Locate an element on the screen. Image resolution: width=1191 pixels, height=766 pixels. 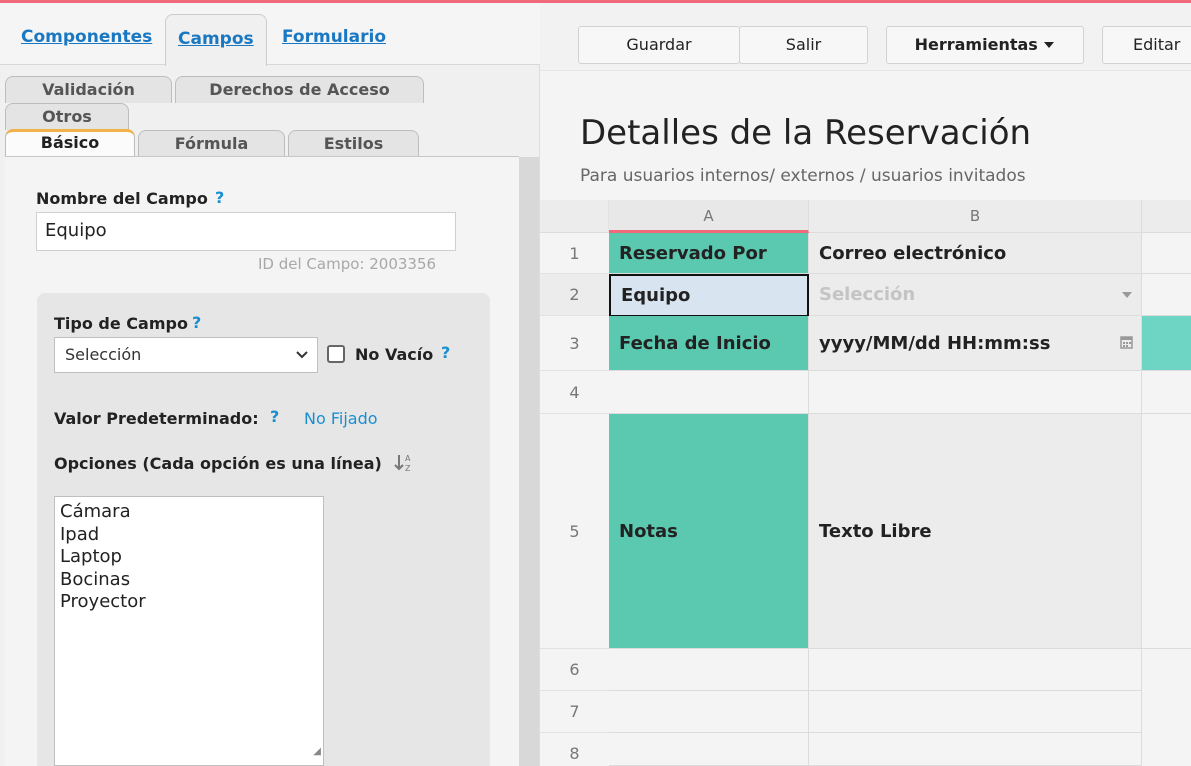
cell-a7 is located at coordinates (709, 712).